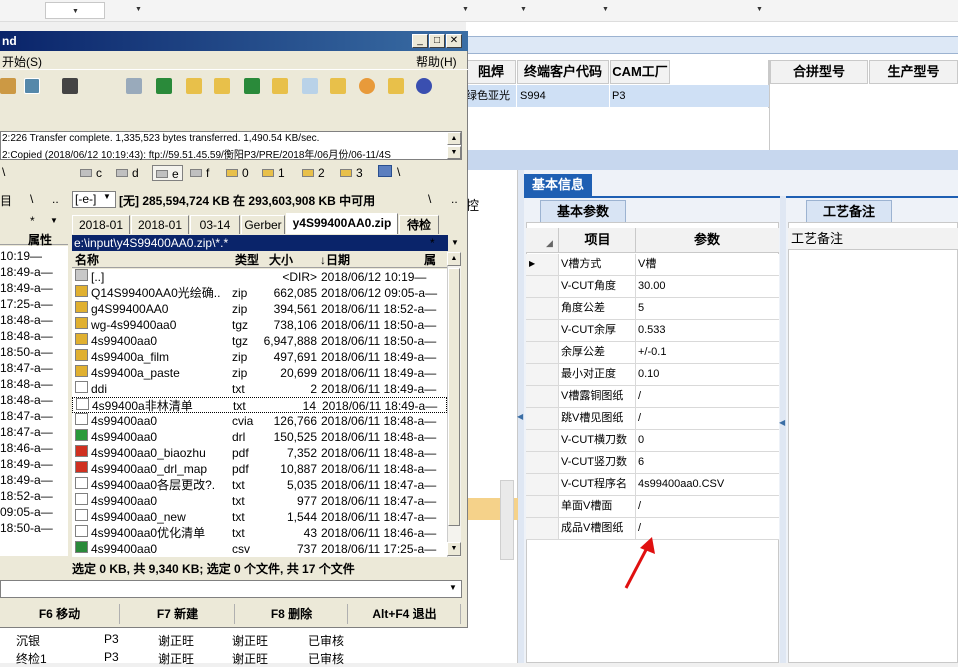  What do you see at coordinates (167, 173) in the screenshot?
I see `drive-button-e: e` at bounding box center [167, 173].